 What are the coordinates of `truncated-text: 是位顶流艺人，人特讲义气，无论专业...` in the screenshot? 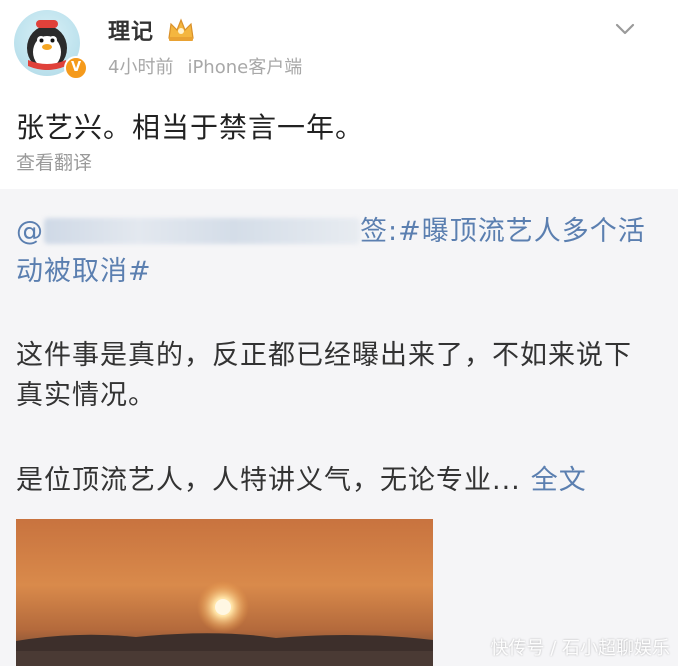 It's located at (268, 480).